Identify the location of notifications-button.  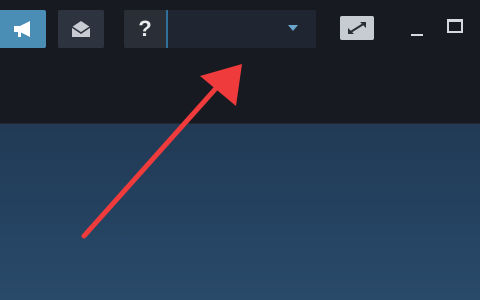
(81, 29).